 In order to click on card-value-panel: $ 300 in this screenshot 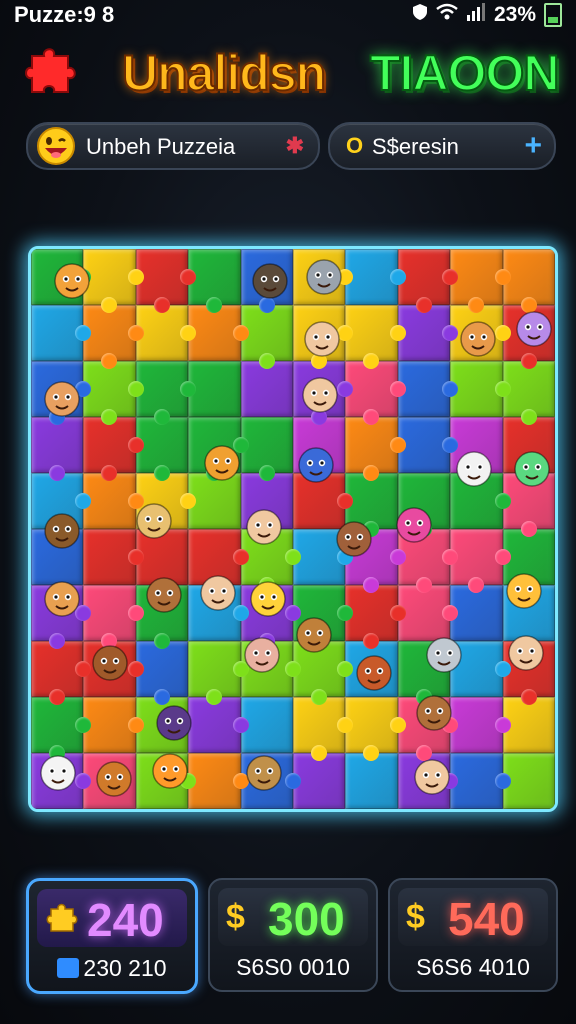, I will do `click(293, 917)`.